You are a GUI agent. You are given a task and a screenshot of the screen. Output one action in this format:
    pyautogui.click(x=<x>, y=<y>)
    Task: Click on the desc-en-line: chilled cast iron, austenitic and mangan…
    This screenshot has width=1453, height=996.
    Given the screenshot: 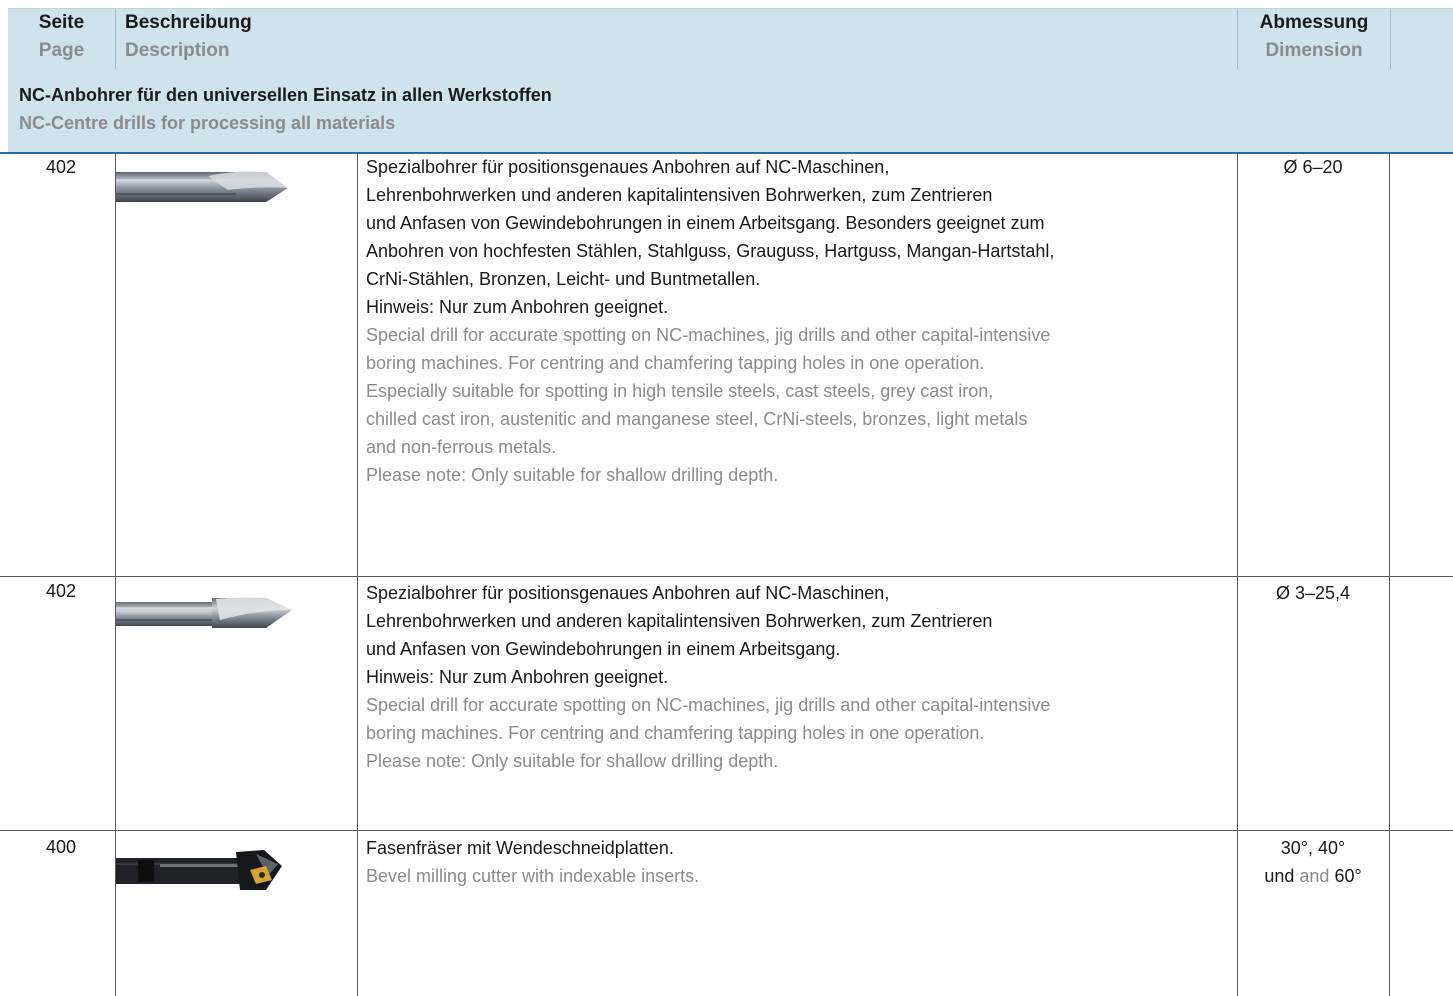 What is the action you would take?
    pyautogui.click(x=697, y=419)
    